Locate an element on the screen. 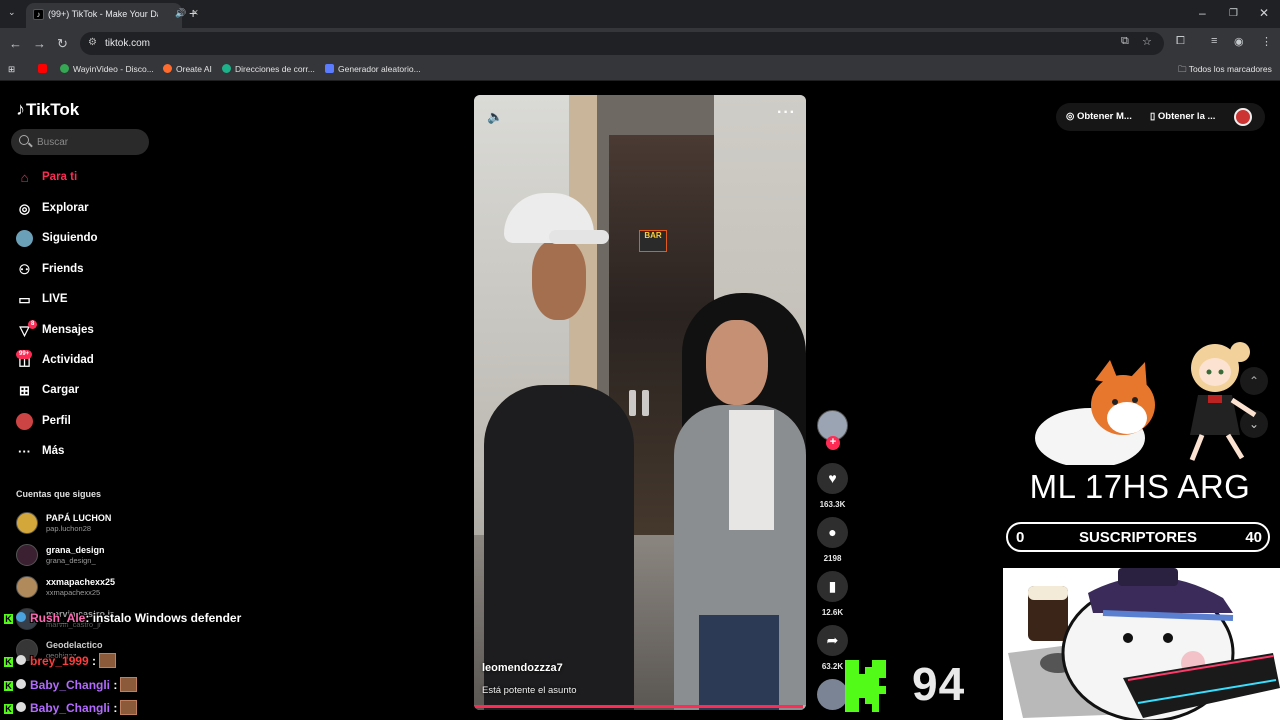  volume-icon: 🔈 is located at coordinates (495, 117).